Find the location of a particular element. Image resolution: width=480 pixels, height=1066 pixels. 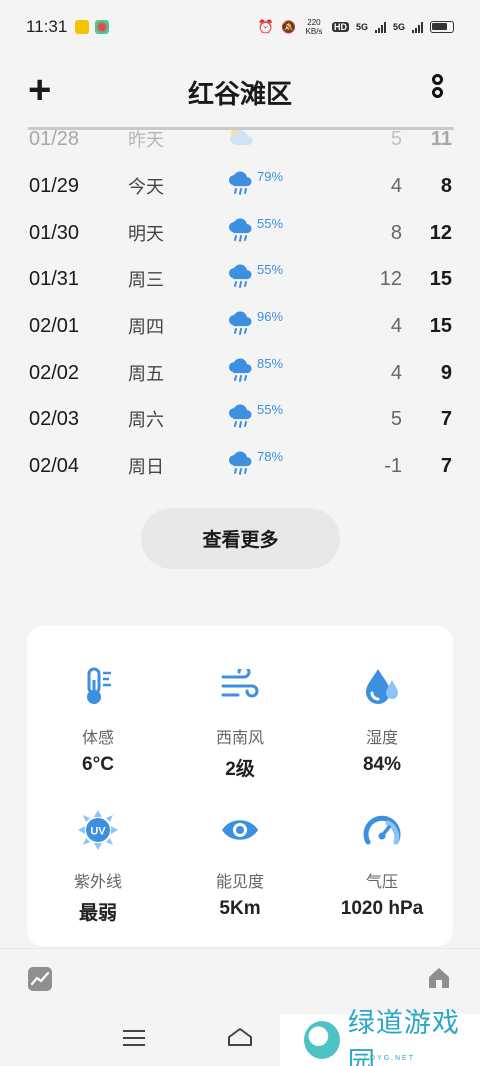

meituan-app-icon is located at coordinates (82, 27).